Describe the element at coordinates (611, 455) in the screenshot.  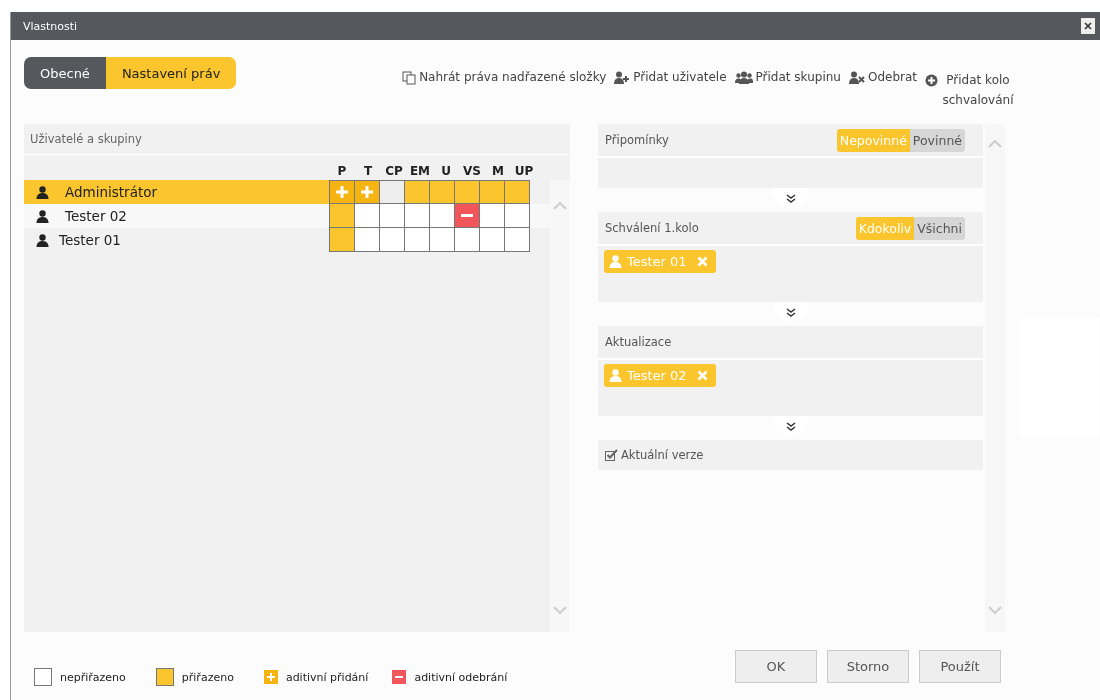
I see `checkbox-icon` at that location.